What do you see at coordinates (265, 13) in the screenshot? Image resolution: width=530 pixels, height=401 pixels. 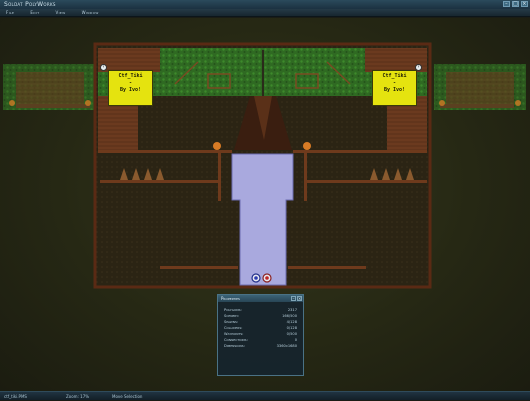 I see `menu-bar: File Edit View Window` at bounding box center [265, 13].